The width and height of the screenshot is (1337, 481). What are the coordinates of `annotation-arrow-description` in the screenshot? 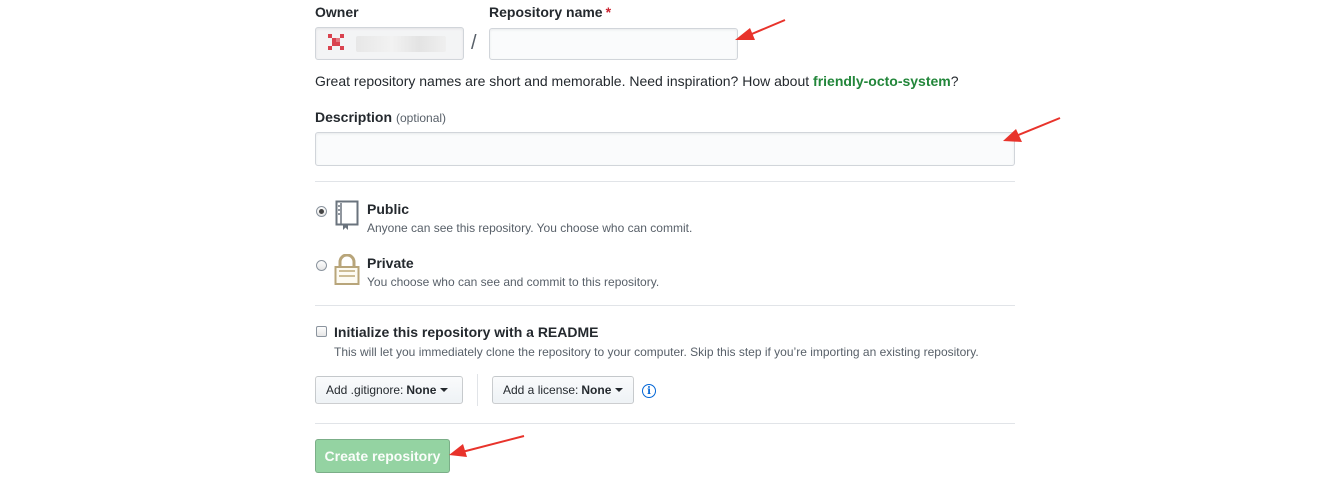 It's located at (1032, 129).